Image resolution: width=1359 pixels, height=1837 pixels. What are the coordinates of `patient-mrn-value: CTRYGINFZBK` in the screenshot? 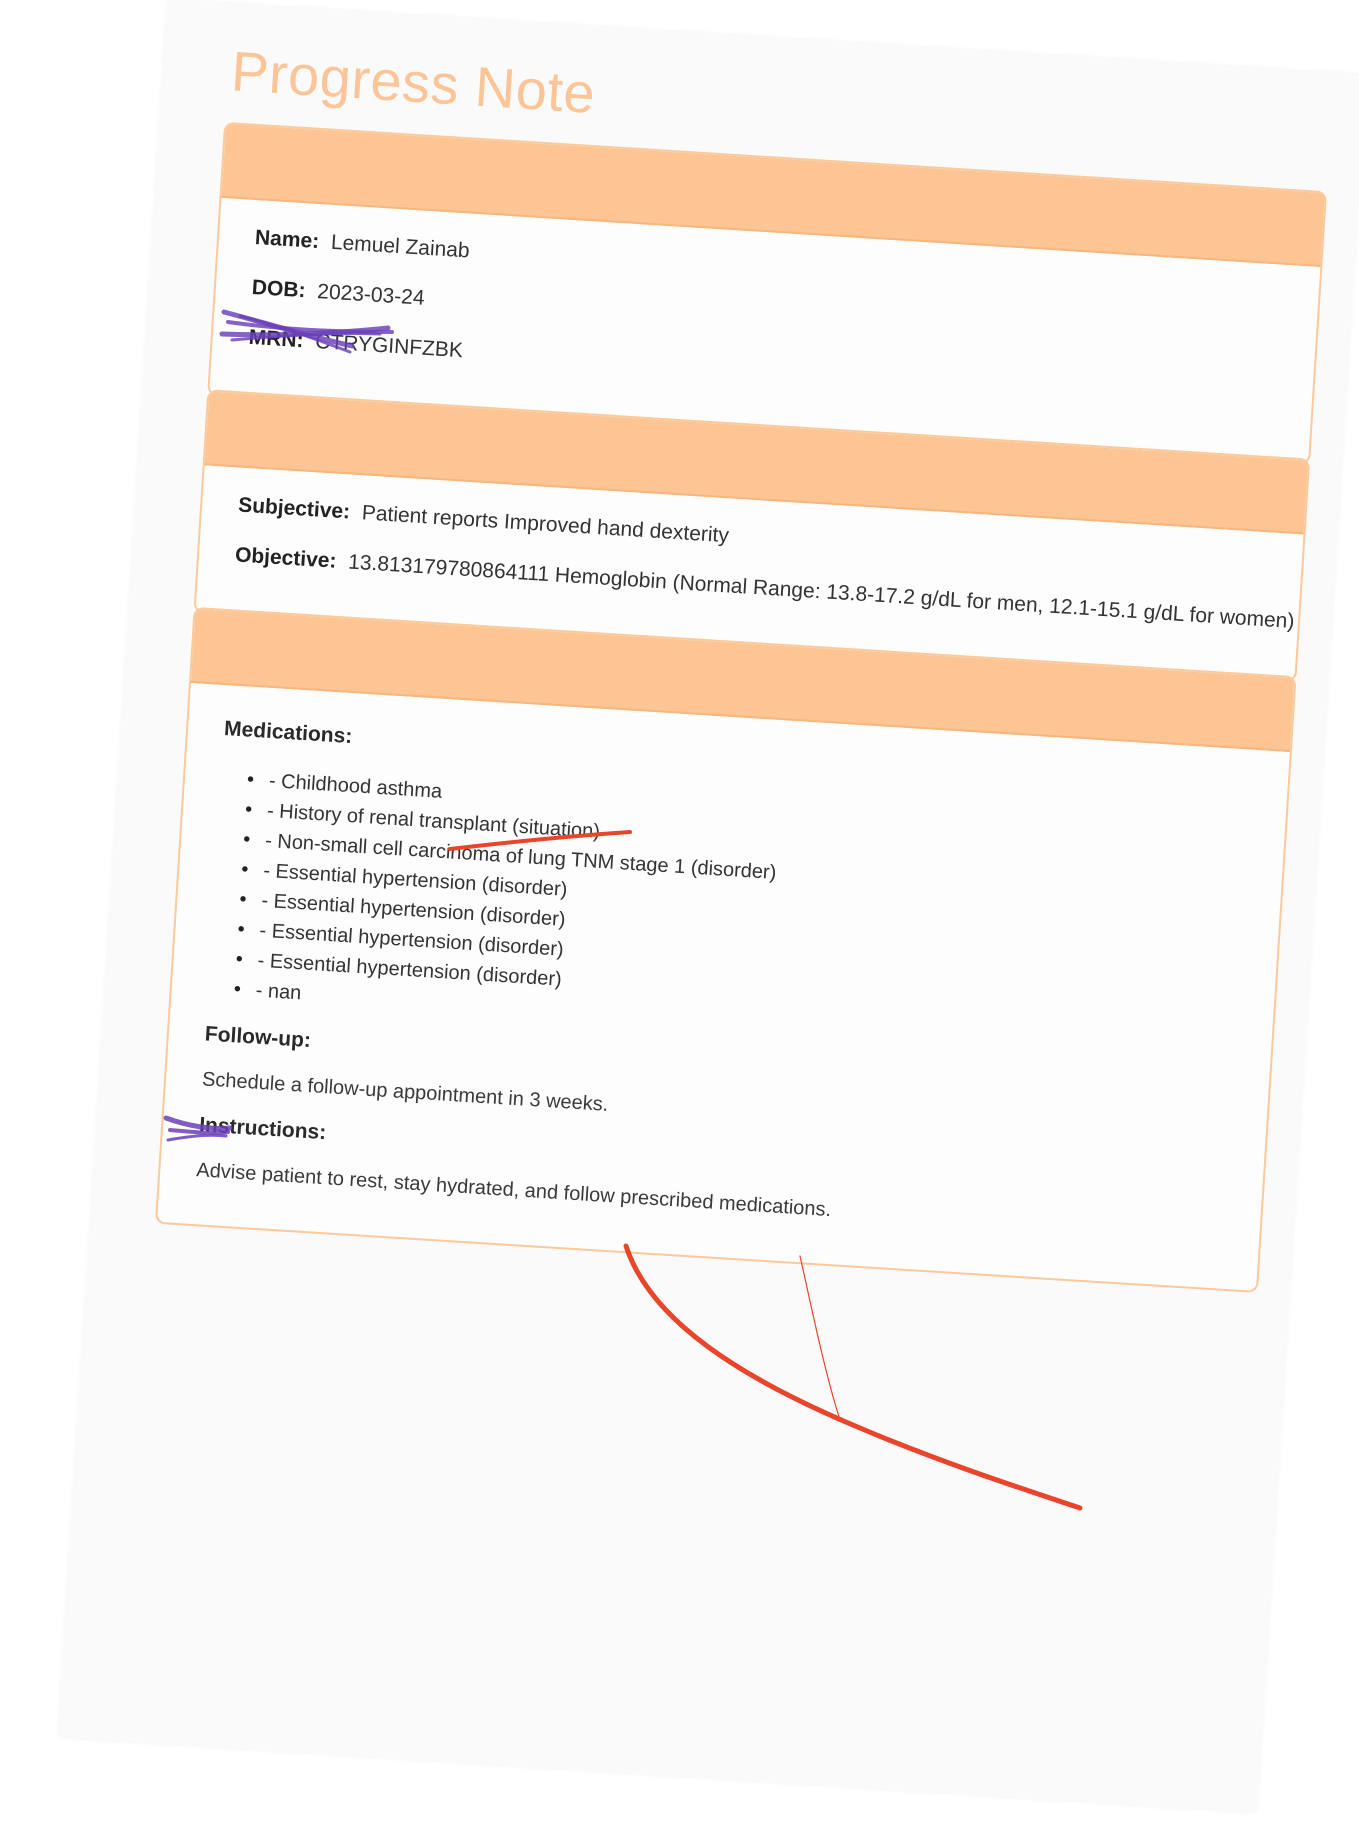 It's located at (389, 346).